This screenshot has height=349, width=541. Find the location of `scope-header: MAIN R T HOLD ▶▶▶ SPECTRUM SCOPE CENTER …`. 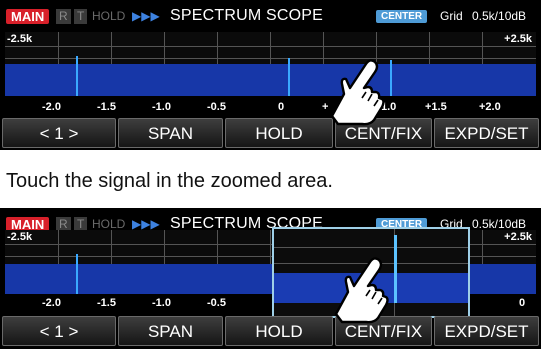

scope-header: MAIN R T HOLD ▶▶▶ SPECTRUM SCOPE CENTER … is located at coordinates (270, 12).